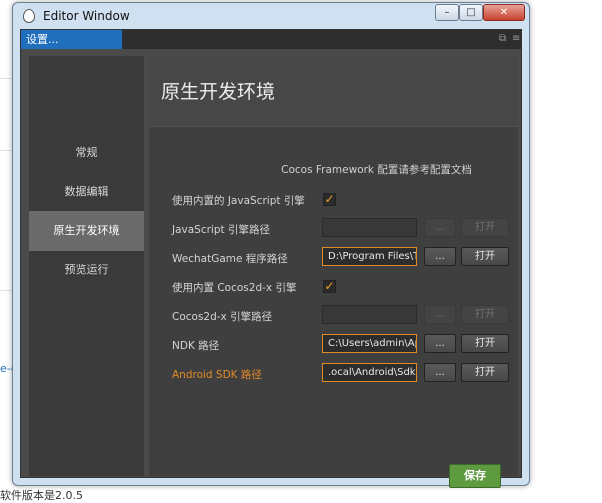 The image size is (602, 503). I want to click on cocos2dx-path-label: Cocos2d-x 引擎路径, so click(222, 317).